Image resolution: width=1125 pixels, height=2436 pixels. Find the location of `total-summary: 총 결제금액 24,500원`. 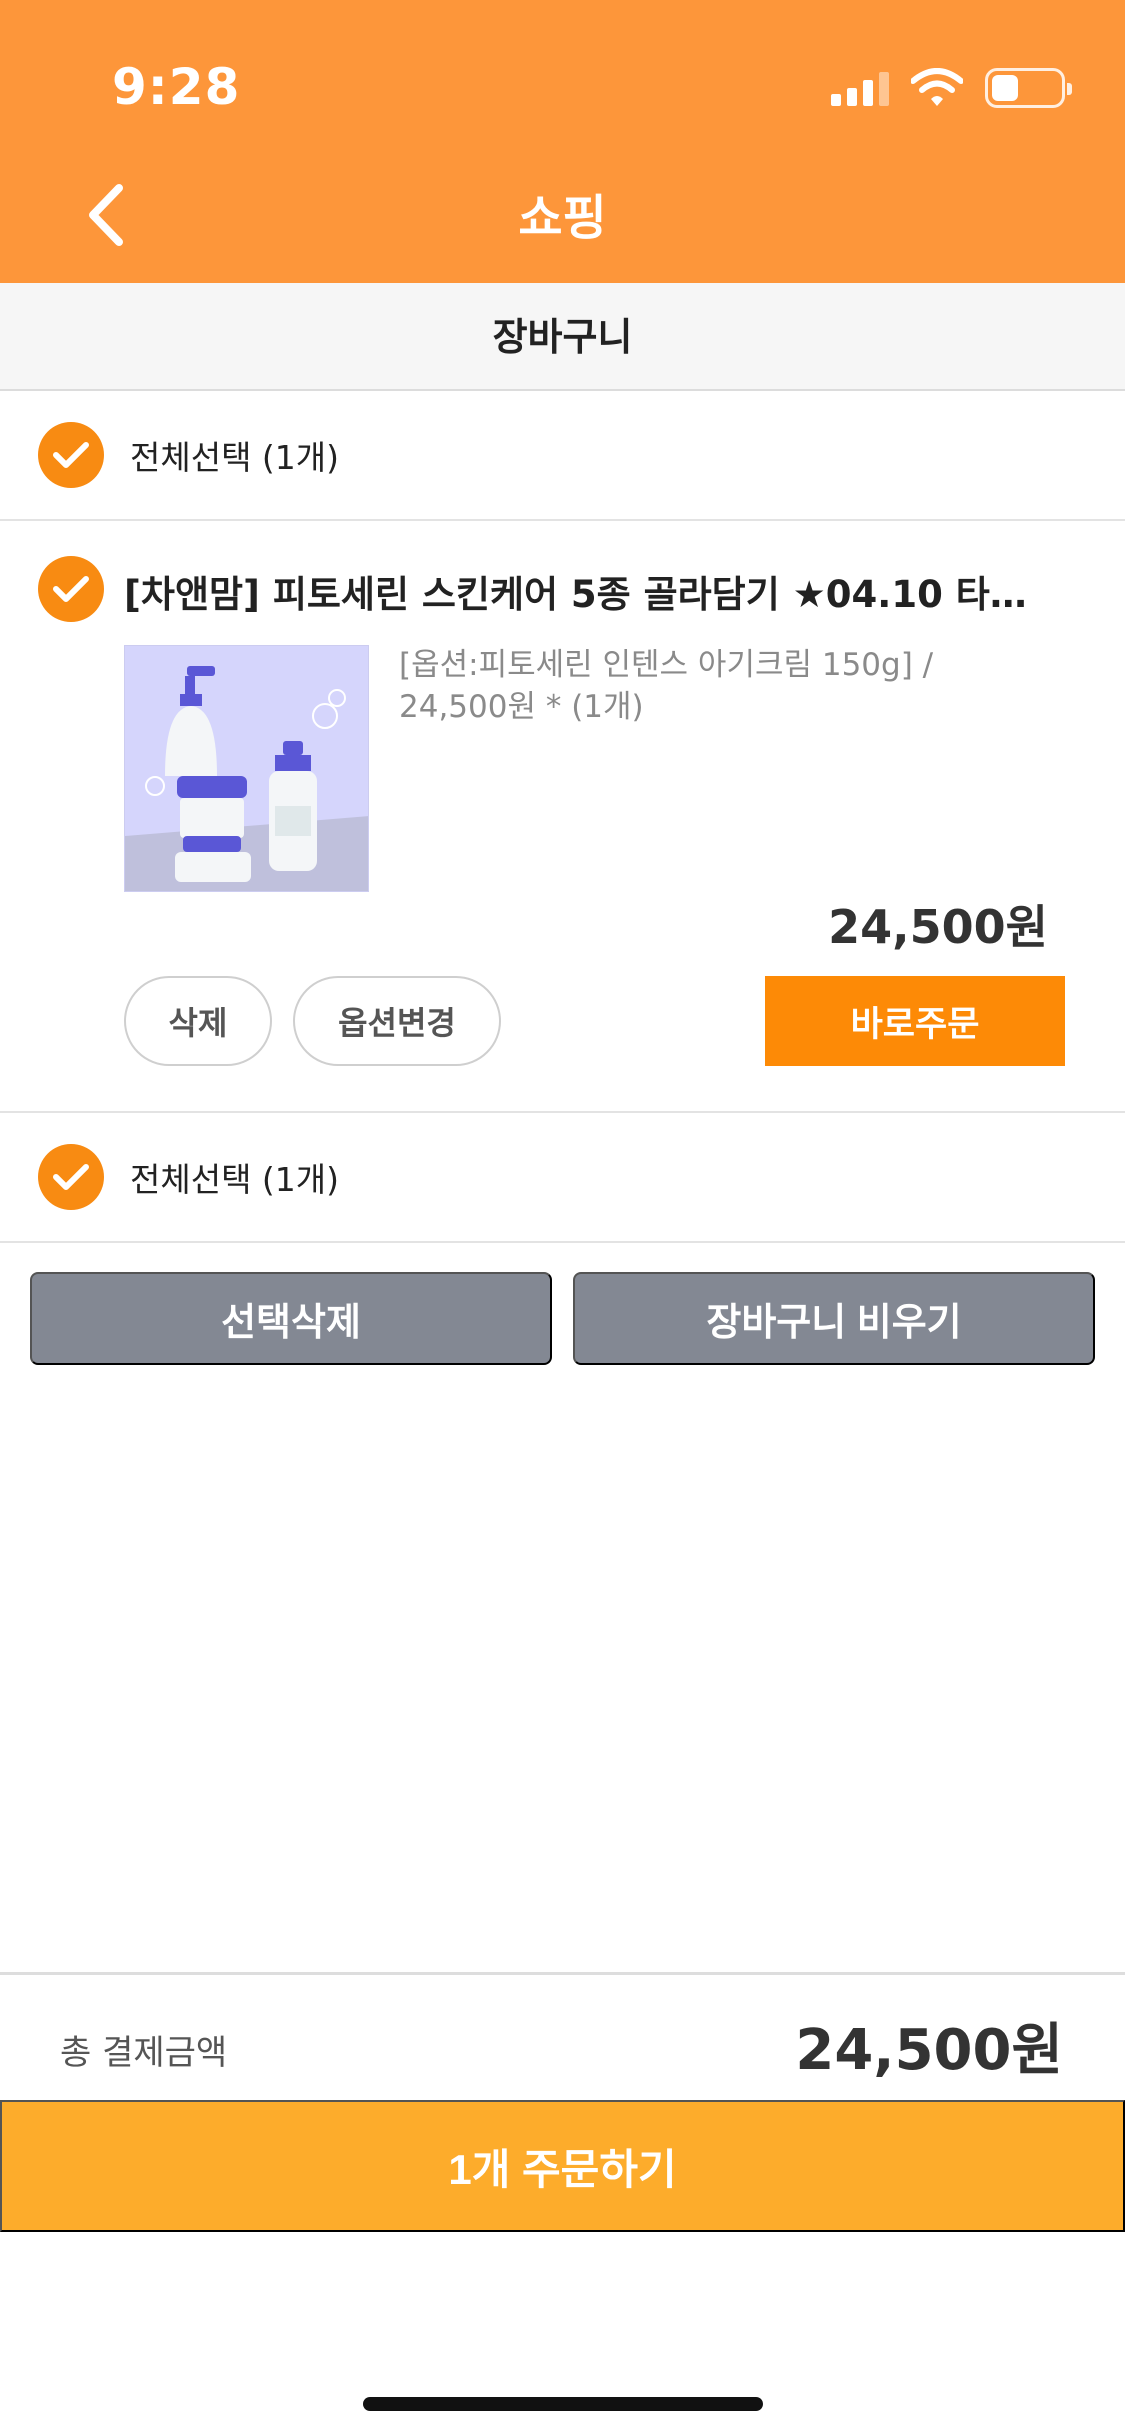

total-summary: 총 결제금액 24,500원 is located at coordinates (562, 2036).